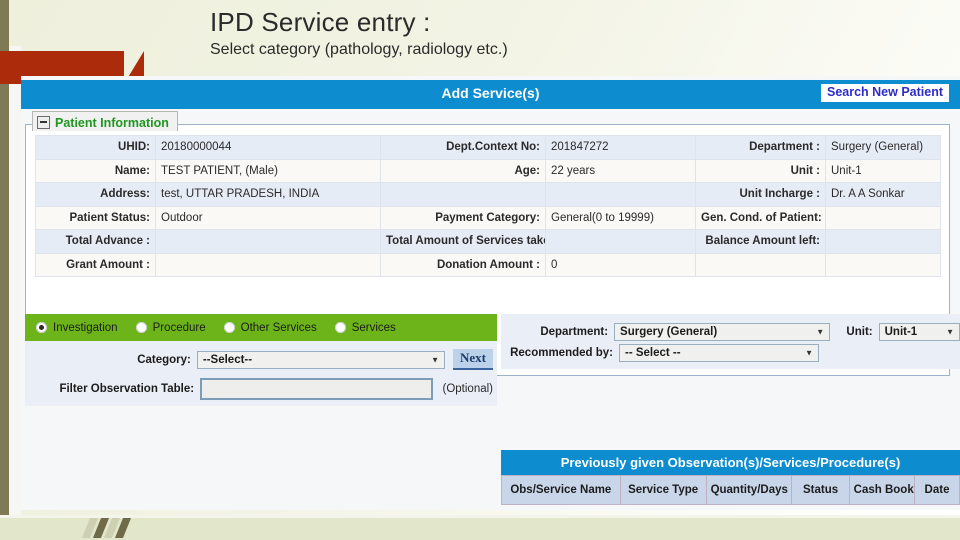 This screenshot has height=540, width=960. What do you see at coordinates (749, 490) in the screenshot?
I see `table-column-header: Quantity/Days` at bounding box center [749, 490].